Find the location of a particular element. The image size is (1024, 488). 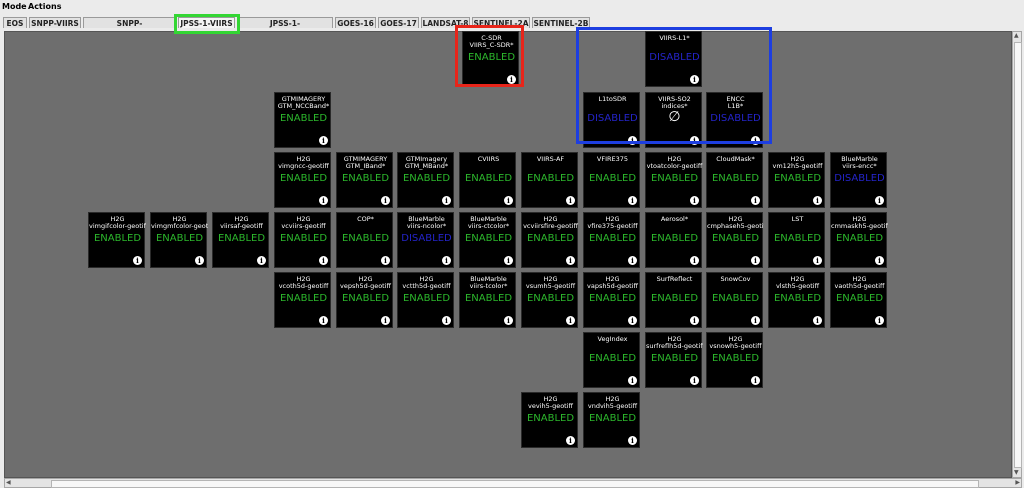

process-tile: H2G vaoth5d-geotiff ENABLED i is located at coordinates (858, 300).